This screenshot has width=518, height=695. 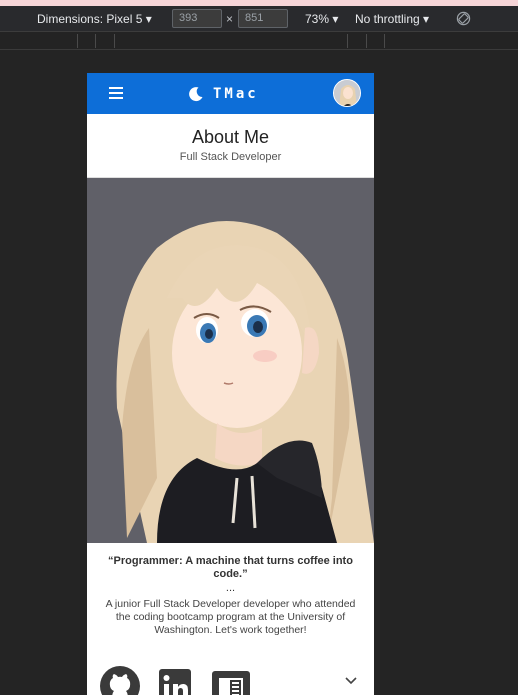 I want to click on avatar-image, so click(x=347, y=93).